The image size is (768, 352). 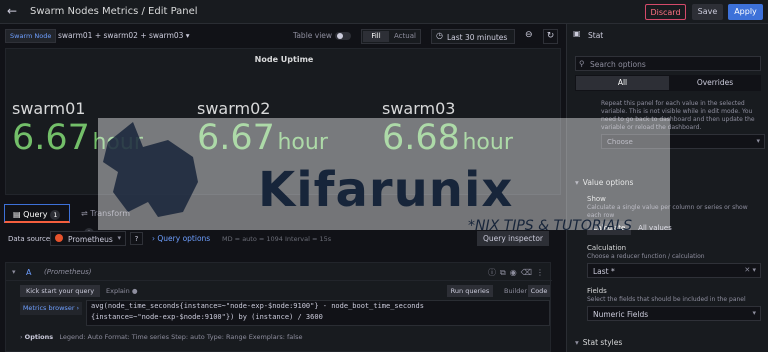 I want to click on variable-value: swarm01 + swarm02 + swarm03, so click(x=121, y=35).